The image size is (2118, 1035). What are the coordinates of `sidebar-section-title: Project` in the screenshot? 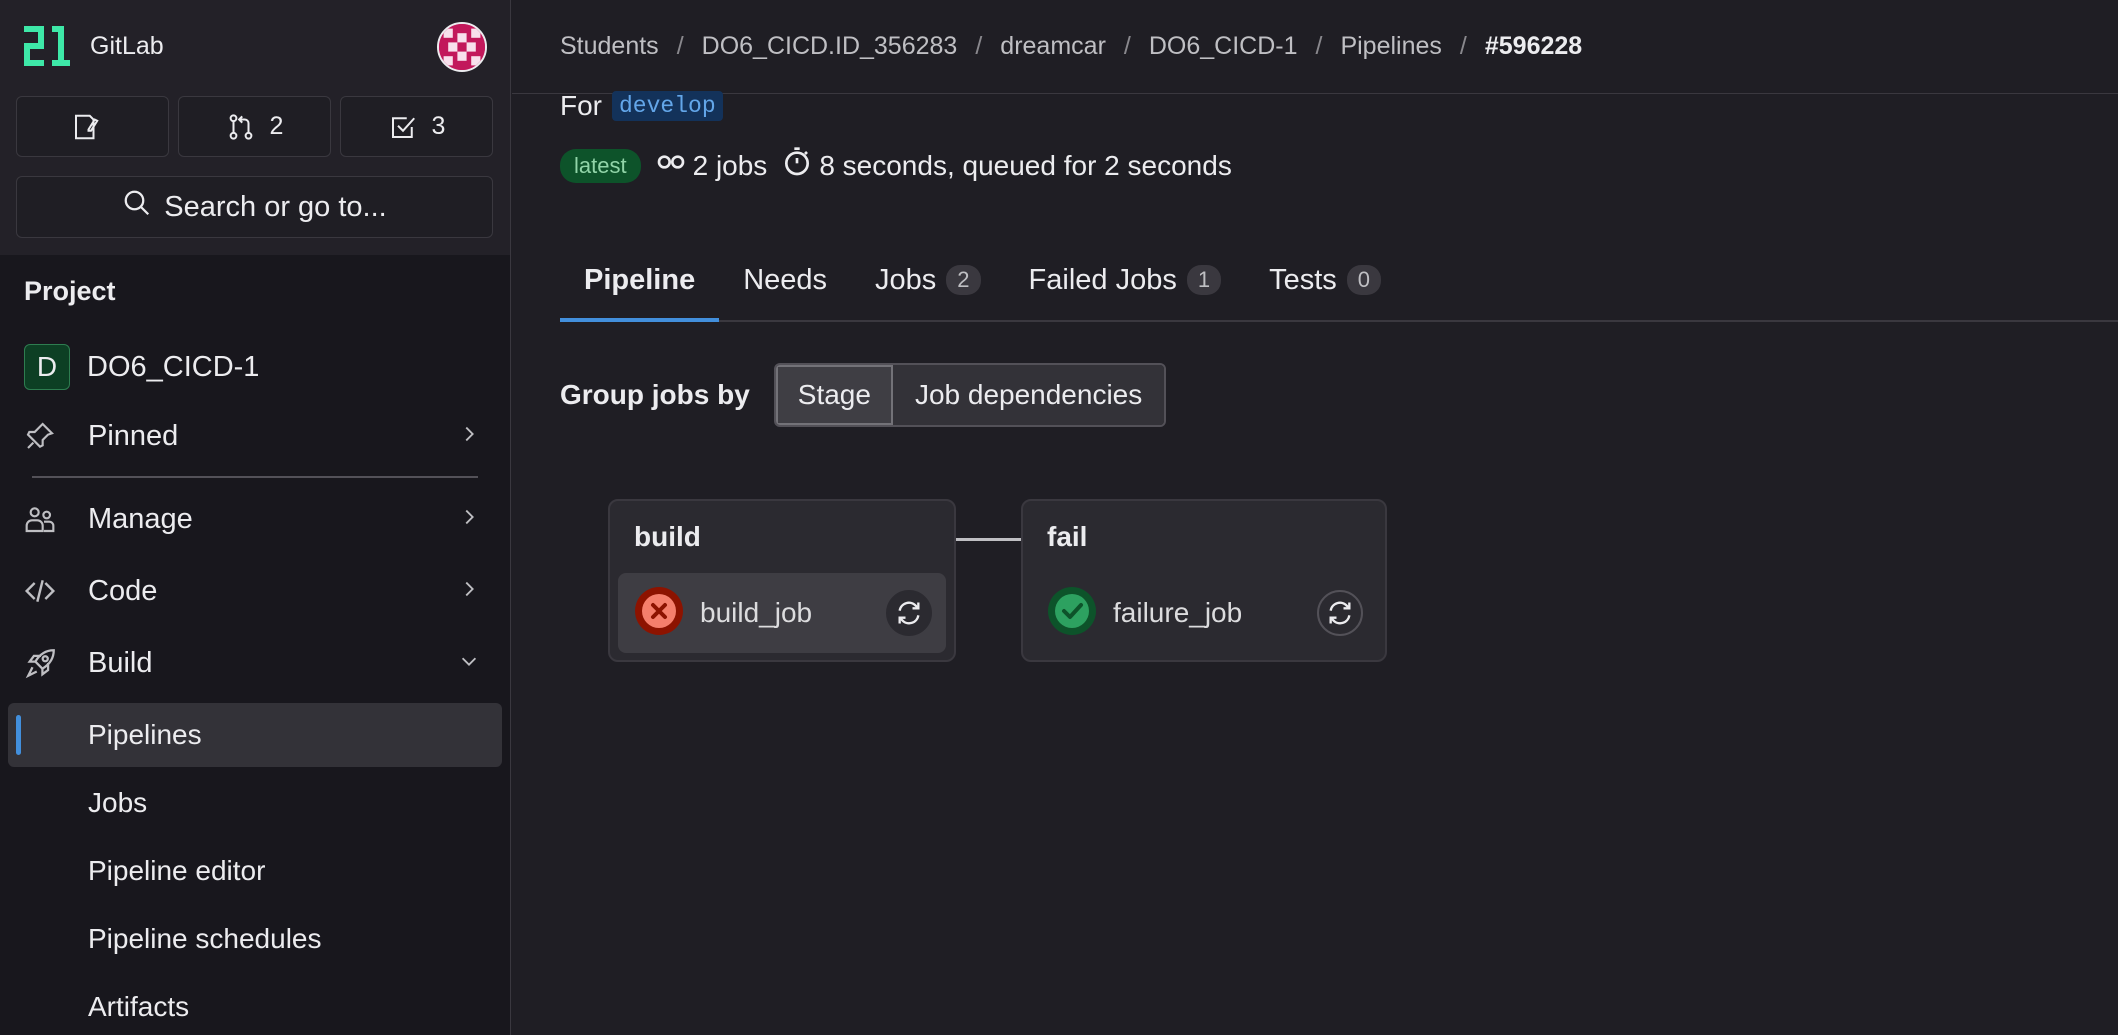 It's located at (70, 291).